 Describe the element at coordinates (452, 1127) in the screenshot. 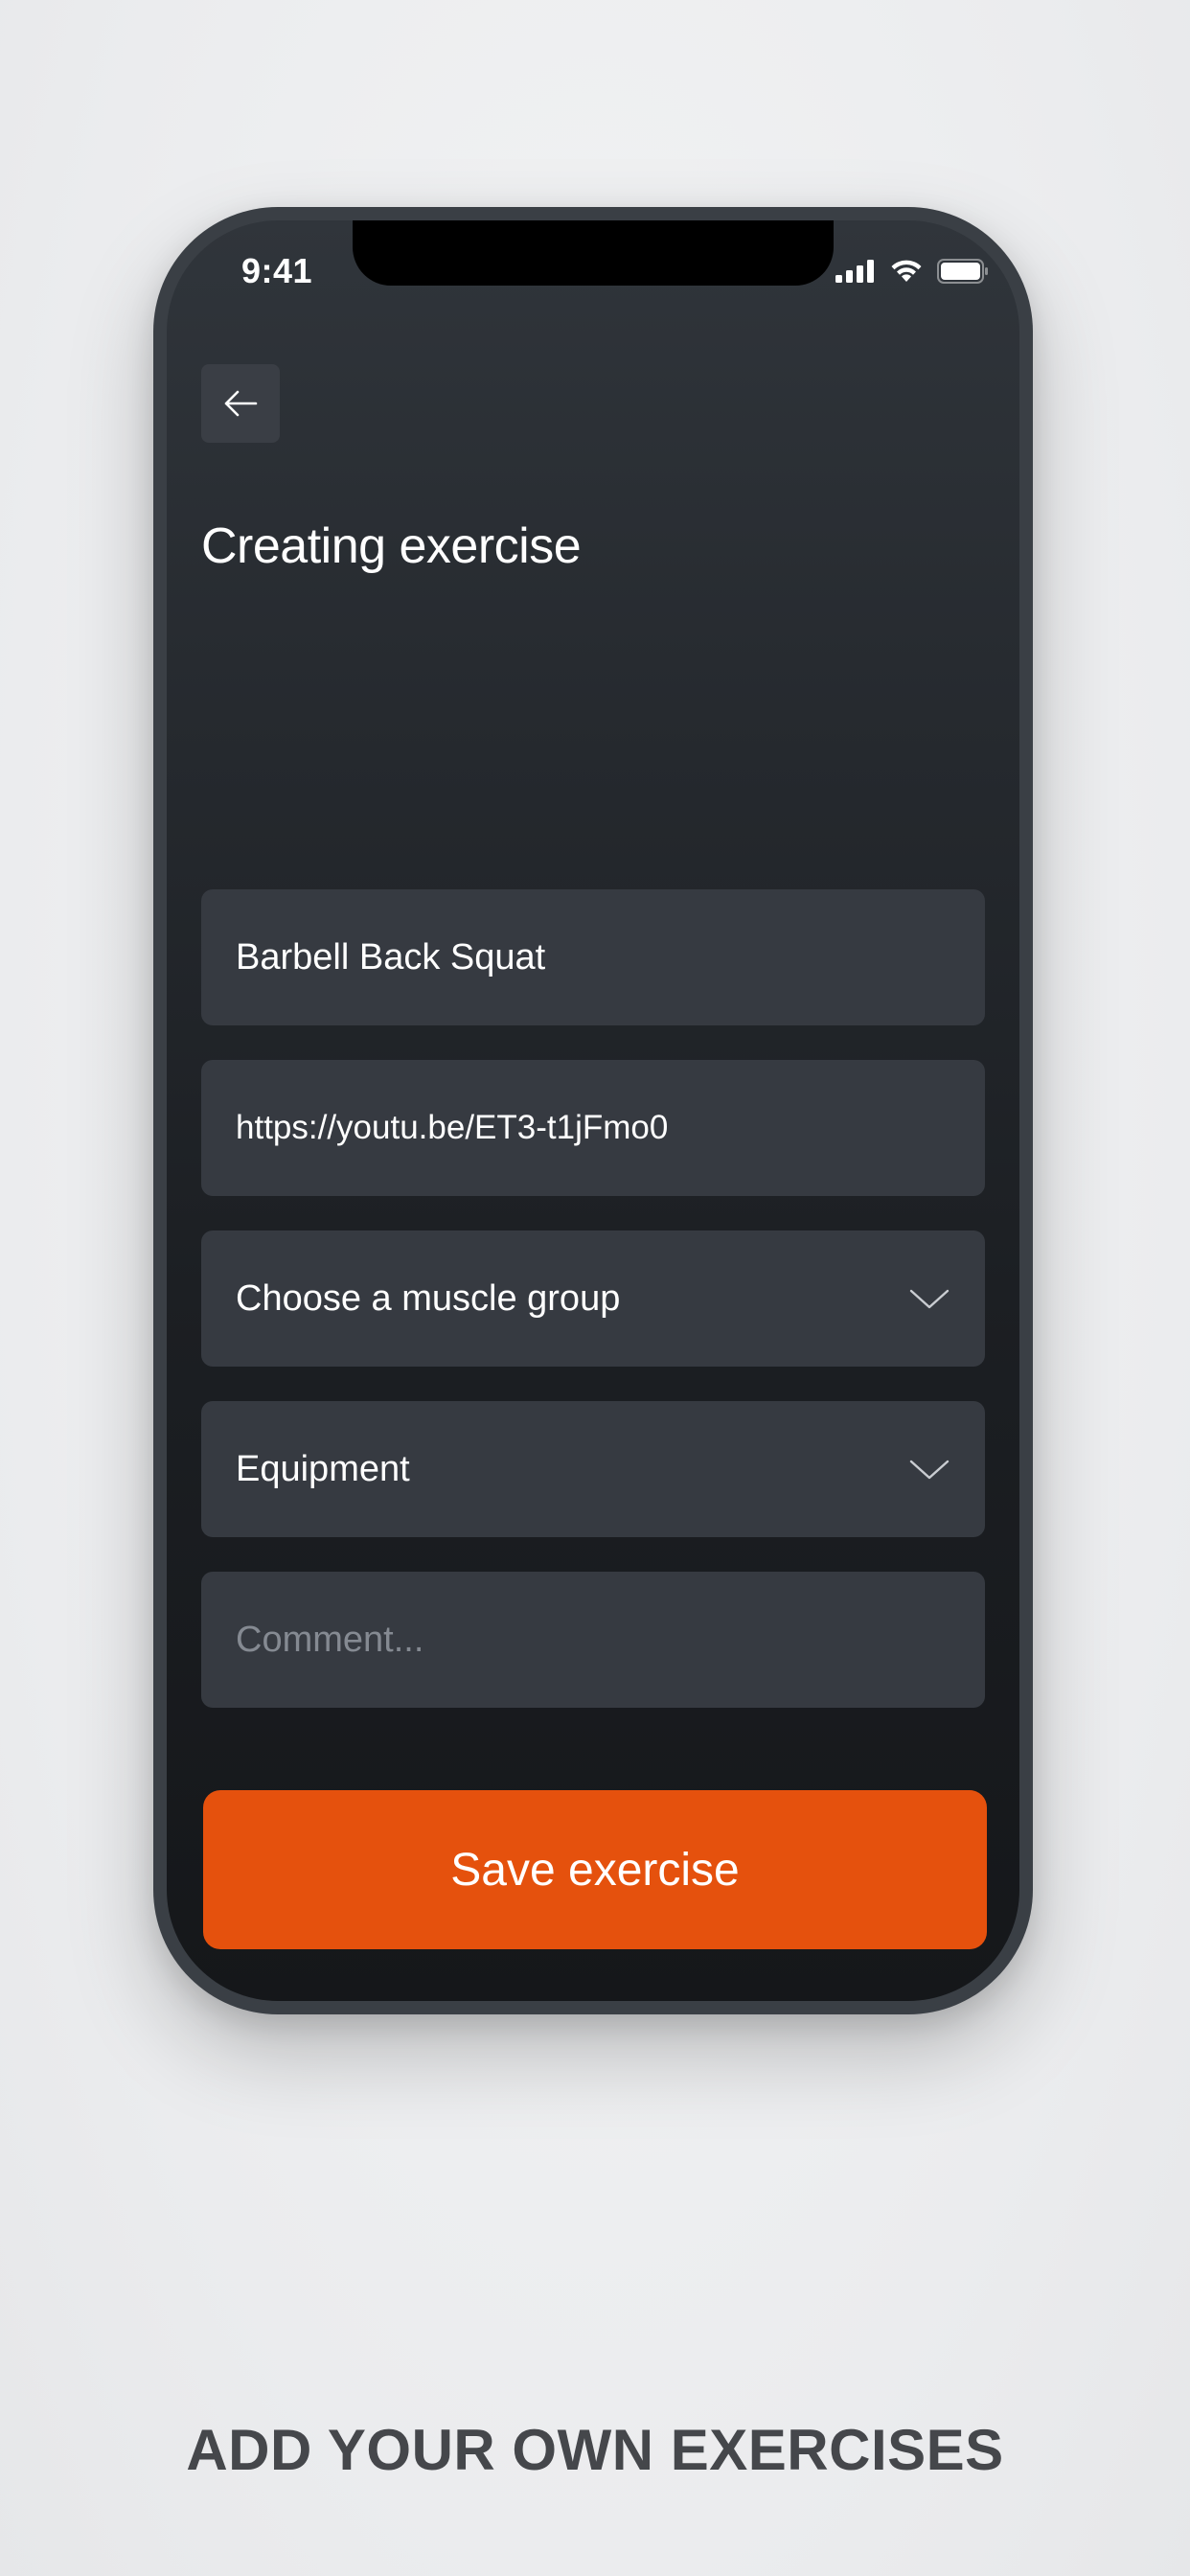

I see `video-url-value: https://youtu.be/ET3-t1jFmo0` at that location.